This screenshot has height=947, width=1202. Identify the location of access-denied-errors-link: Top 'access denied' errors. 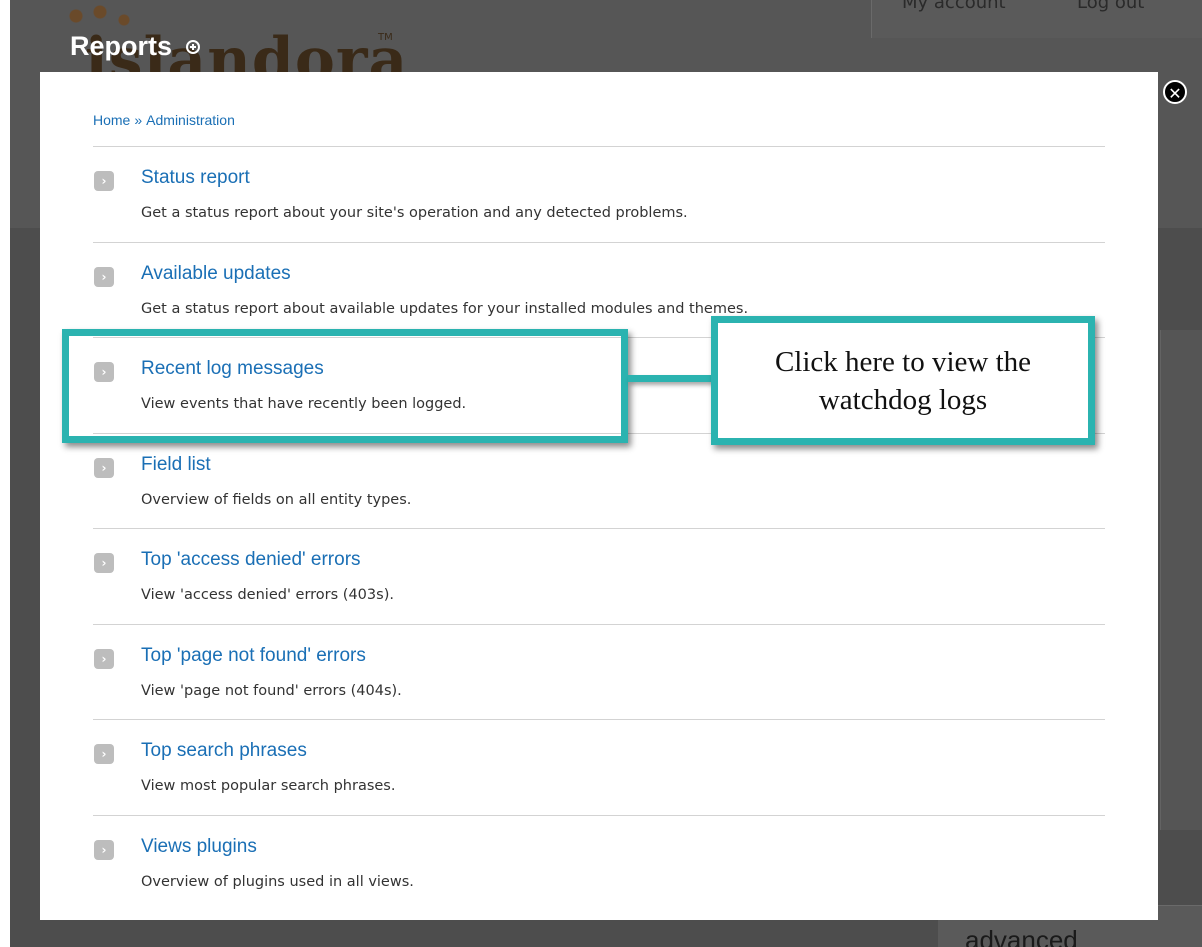
(251, 560).